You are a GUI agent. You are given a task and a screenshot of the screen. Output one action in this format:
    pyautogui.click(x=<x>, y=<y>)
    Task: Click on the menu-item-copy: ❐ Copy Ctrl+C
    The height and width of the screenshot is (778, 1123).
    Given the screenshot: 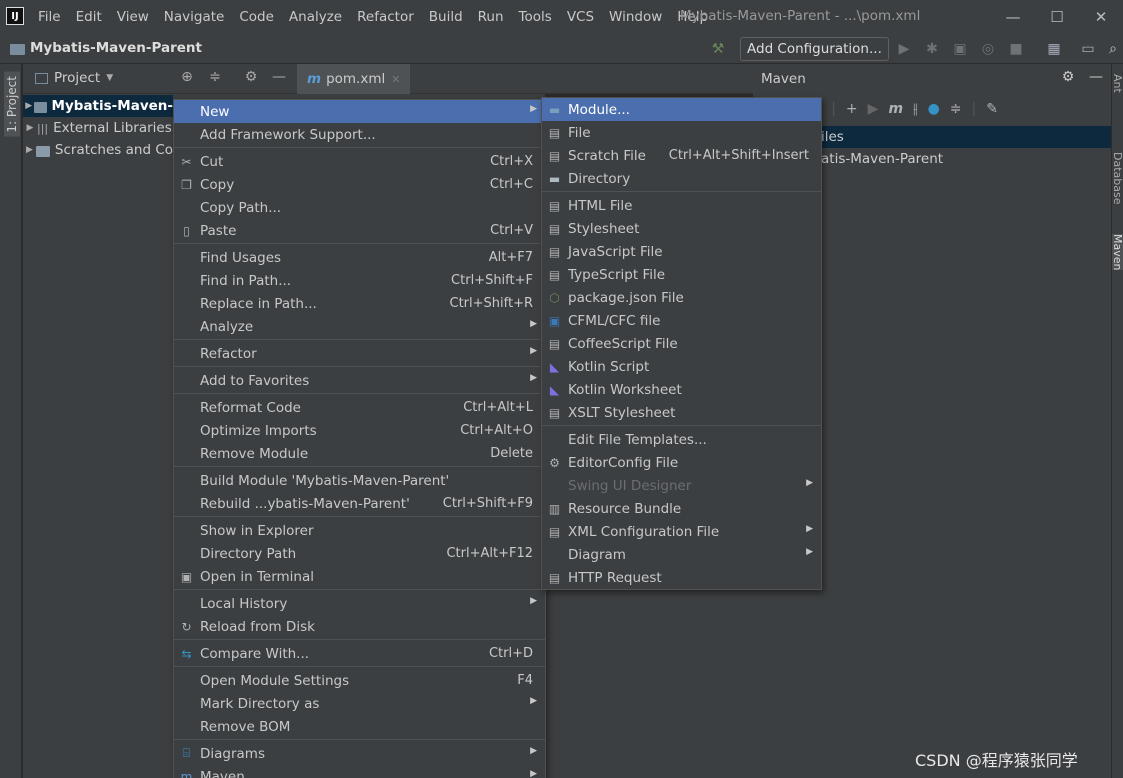 What is the action you would take?
    pyautogui.click(x=359, y=184)
    